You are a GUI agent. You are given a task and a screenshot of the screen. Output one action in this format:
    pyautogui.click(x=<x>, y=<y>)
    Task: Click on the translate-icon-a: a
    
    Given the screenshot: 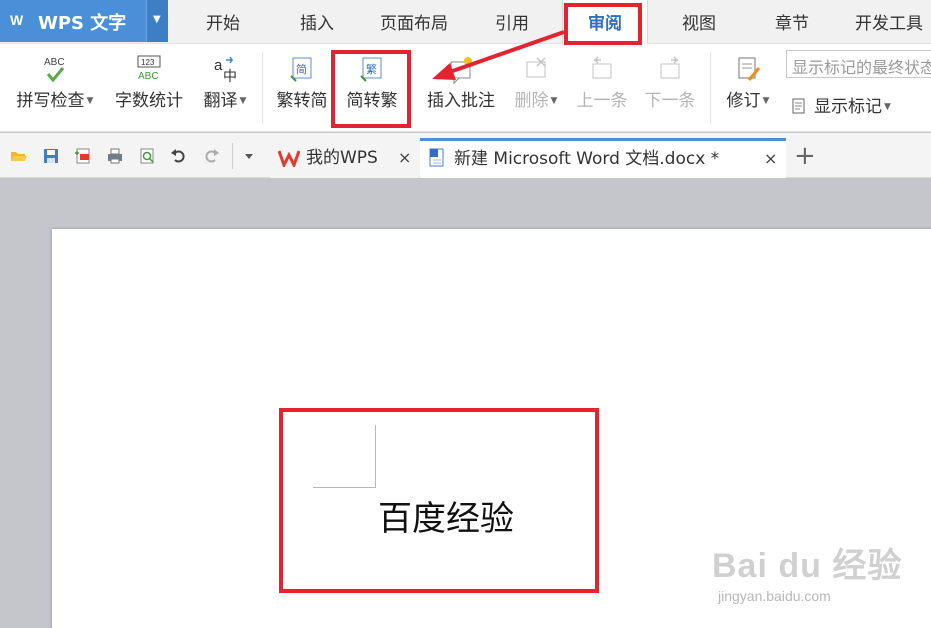 What is the action you would take?
    pyautogui.click(x=218, y=65)
    